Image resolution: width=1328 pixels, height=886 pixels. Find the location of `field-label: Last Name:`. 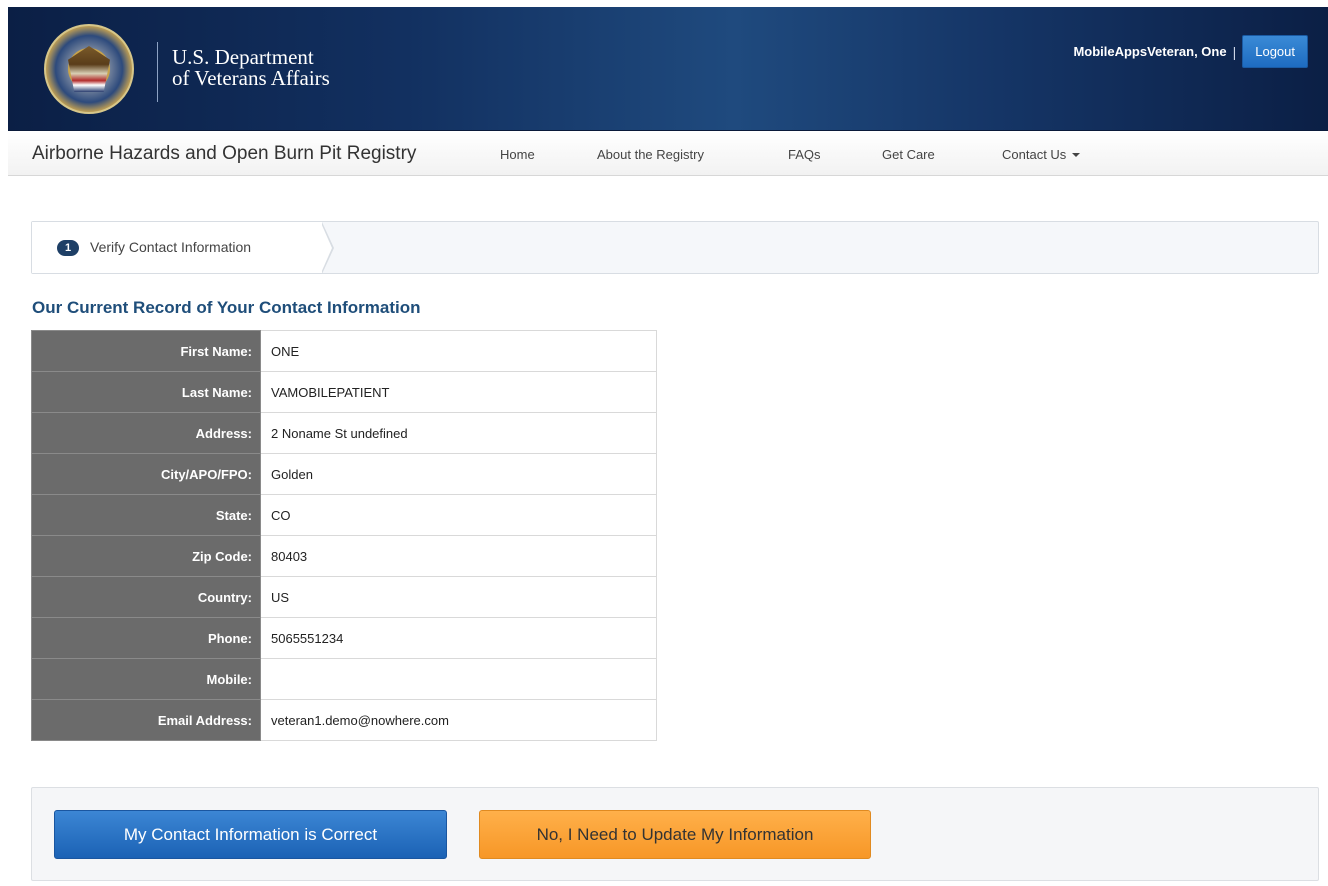

field-label: Last Name: is located at coordinates (146, 392).